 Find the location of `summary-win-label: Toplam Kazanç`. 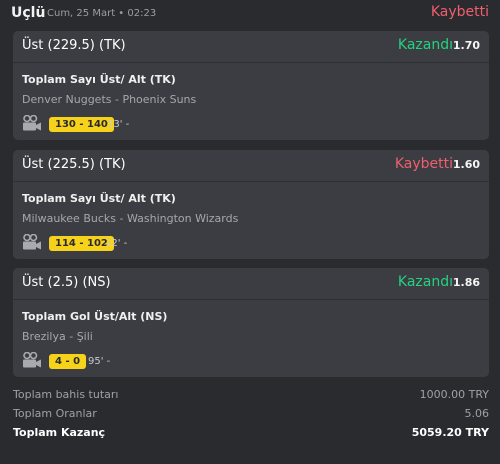

summary-win-label: Toplam Kazanç is located at coordinates (59, 432).